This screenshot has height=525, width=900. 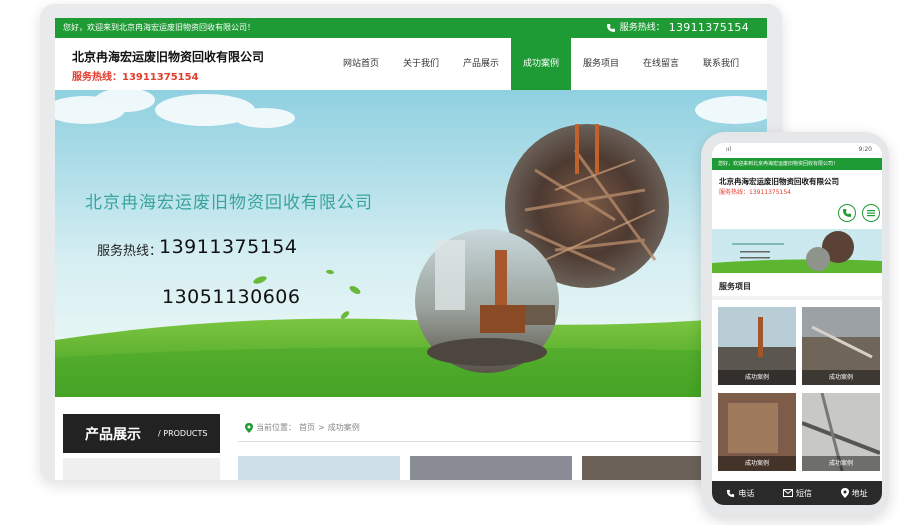 I want to click on top-hotline: 服务热线： 13911375154, so click(x=677, y=28).